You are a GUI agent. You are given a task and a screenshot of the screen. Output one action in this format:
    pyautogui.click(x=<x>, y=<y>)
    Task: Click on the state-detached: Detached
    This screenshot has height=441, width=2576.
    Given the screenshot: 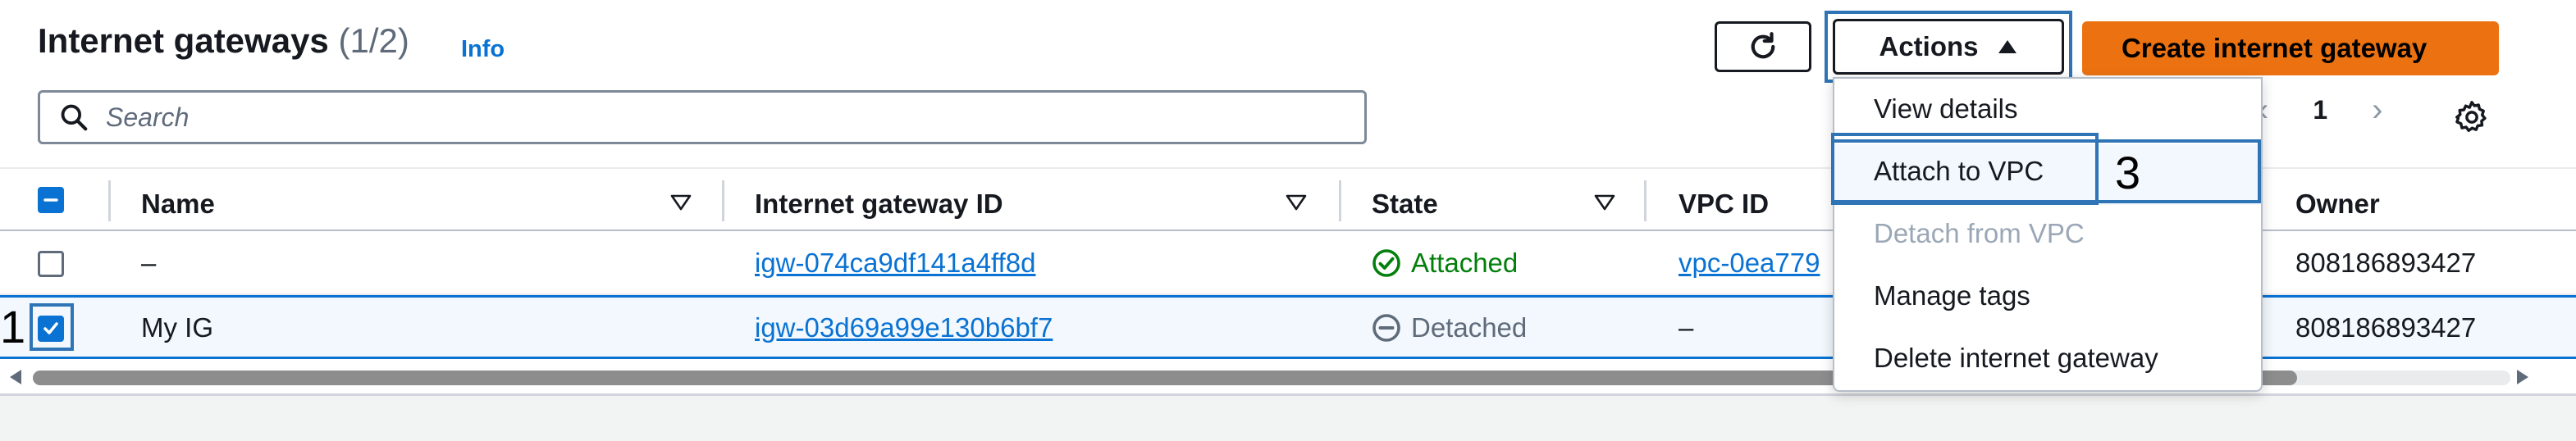 What is the action you would take?
    pyautogui.click(x=1449, y=327)
    